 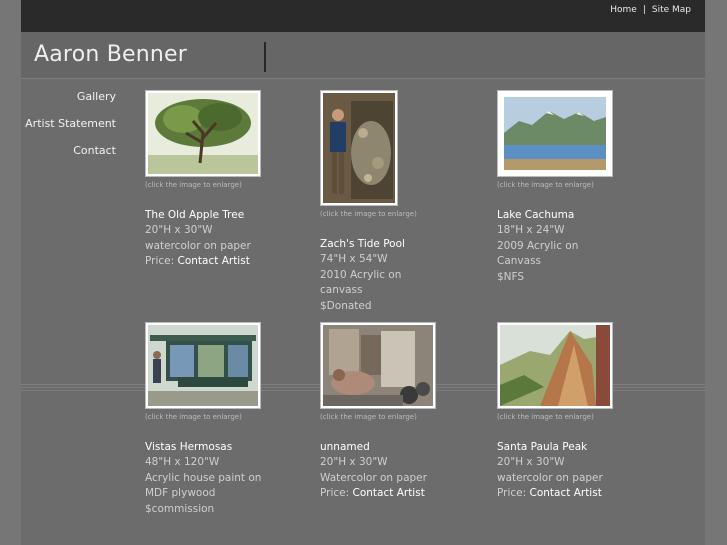 I want to click on artwork-title: Lake Cachuma, so click(x=536, y=215).